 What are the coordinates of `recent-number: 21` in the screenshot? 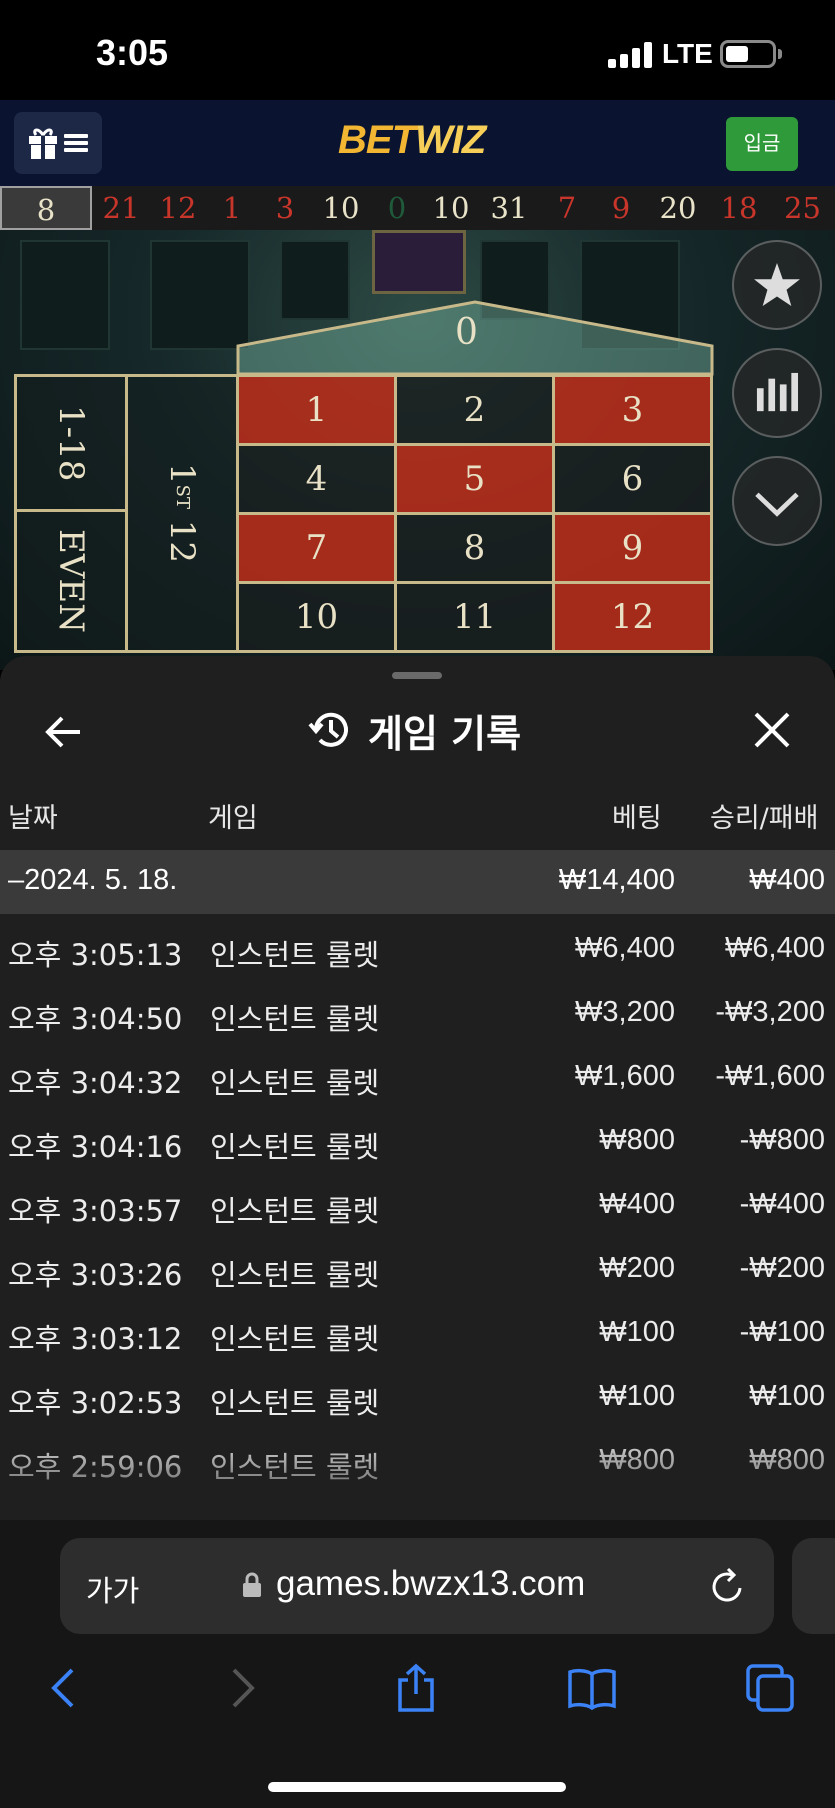 It's located at (121, 208).